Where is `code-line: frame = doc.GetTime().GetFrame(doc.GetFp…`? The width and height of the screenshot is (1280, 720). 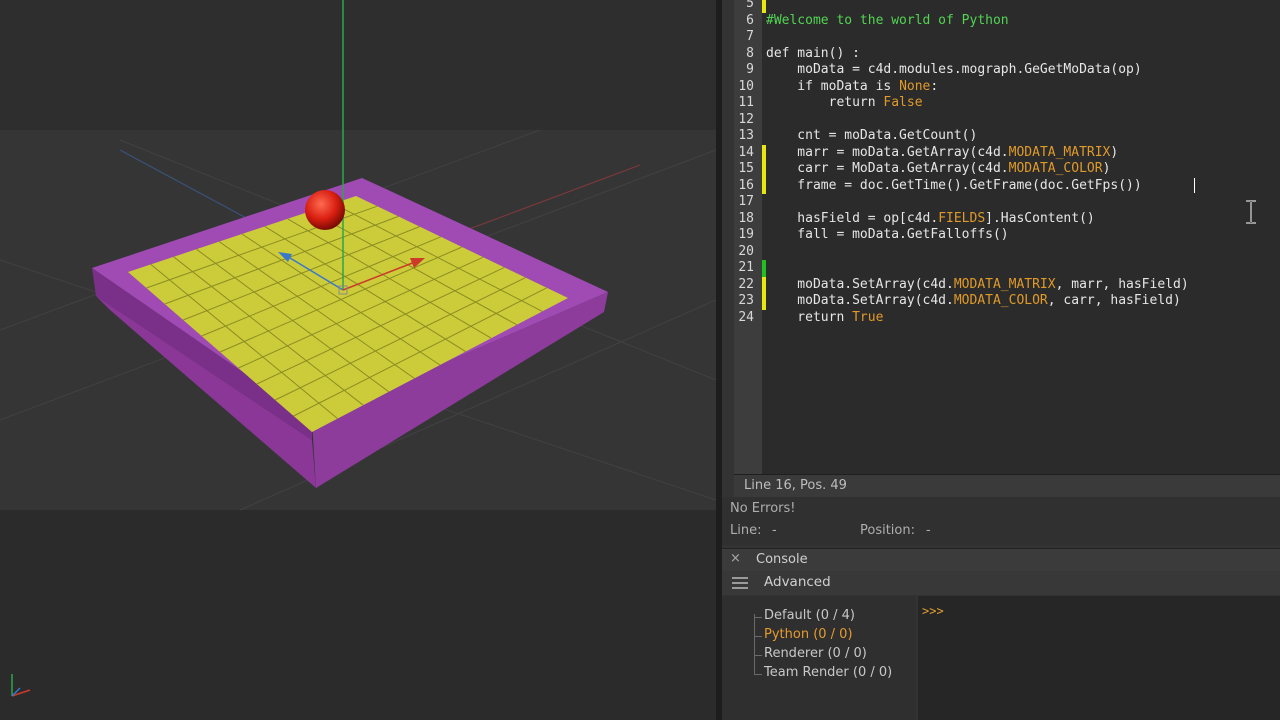
code-line: frame = doc.GetTime().GetFrame(doc.GetFp… is located at coordinates (954, 186).